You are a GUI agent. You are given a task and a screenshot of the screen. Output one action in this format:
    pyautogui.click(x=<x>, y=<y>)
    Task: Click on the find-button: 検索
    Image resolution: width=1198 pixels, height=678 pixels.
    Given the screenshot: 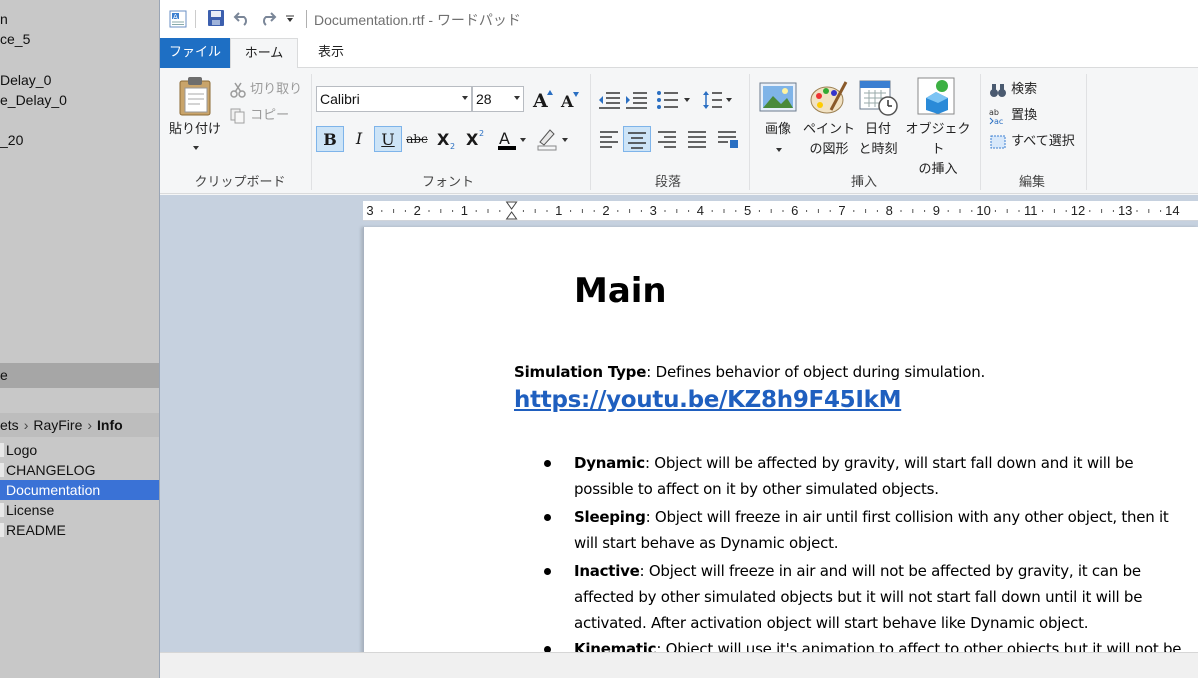 What is the action you would take?
    pyautogui.click(x=1013, y=88)
    